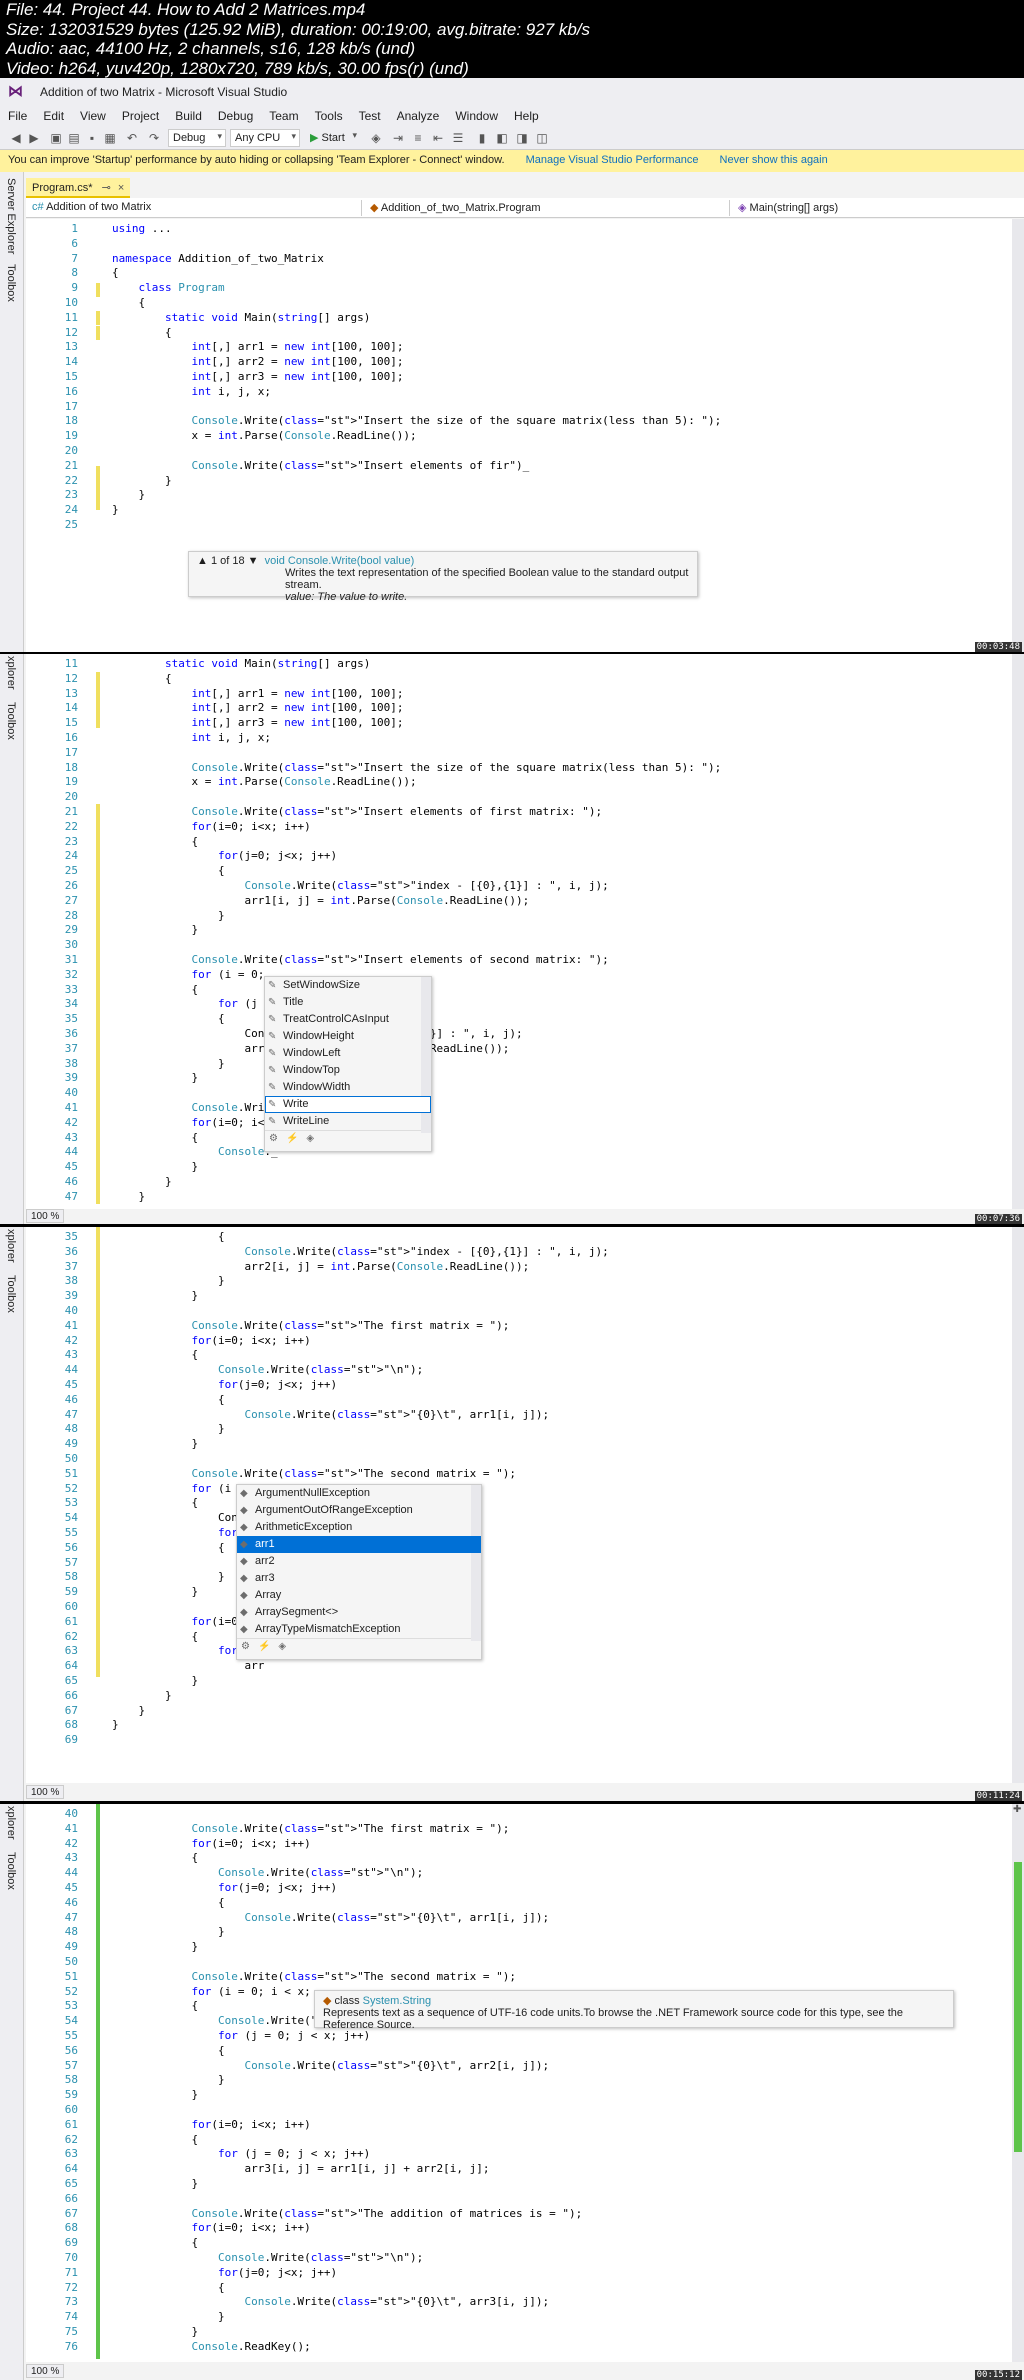  Describe the element at coordinates (542, 138) in the screenshot. I see `bookmark-clear-icon: ◫` at that location.